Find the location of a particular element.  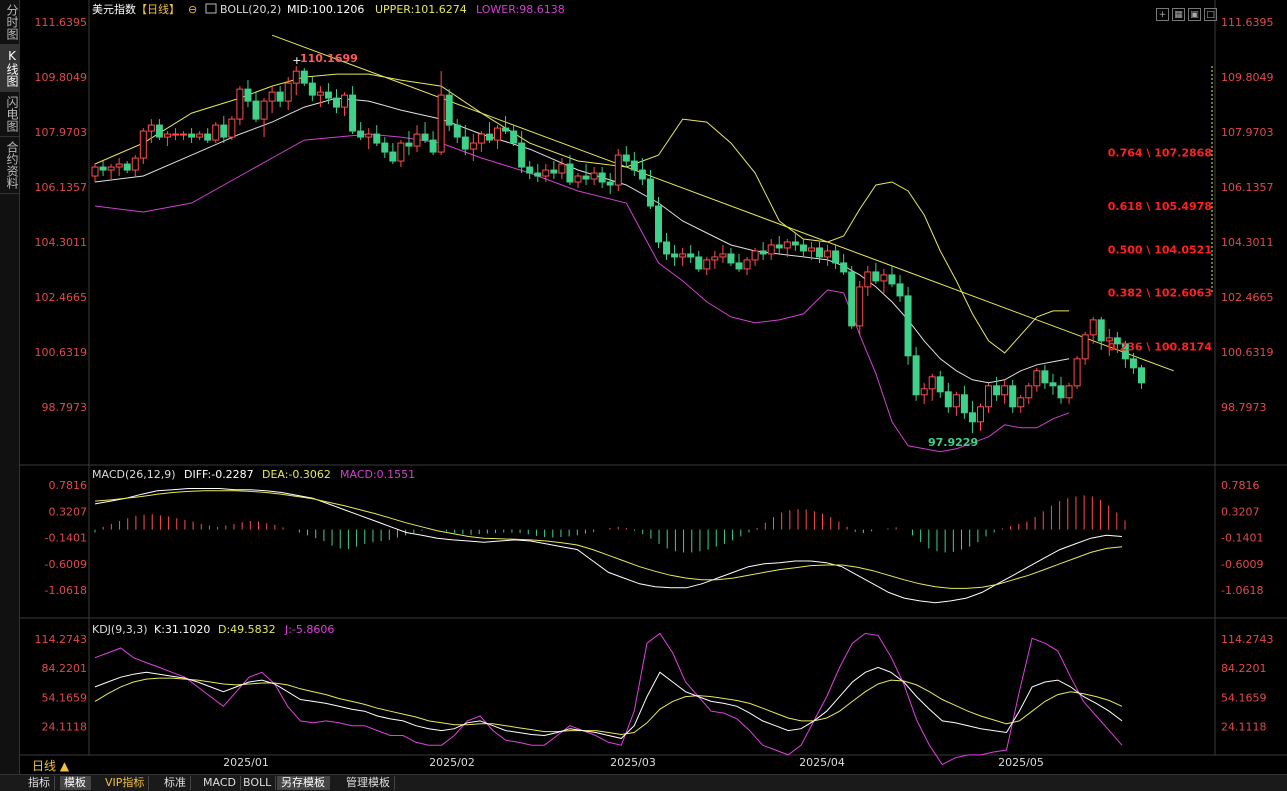

kdj-tick-right: 84.2201 is located at coordinates (1244, 668).